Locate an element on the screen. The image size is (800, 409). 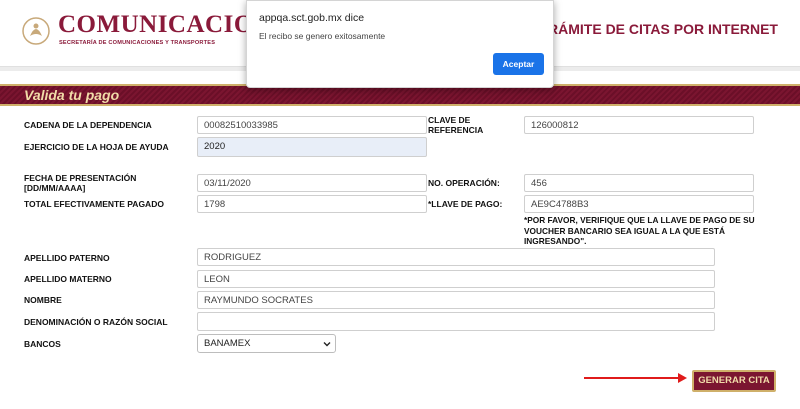
operacion-label: NO. OPERACIÓN: is located at coordinates (464, 183).